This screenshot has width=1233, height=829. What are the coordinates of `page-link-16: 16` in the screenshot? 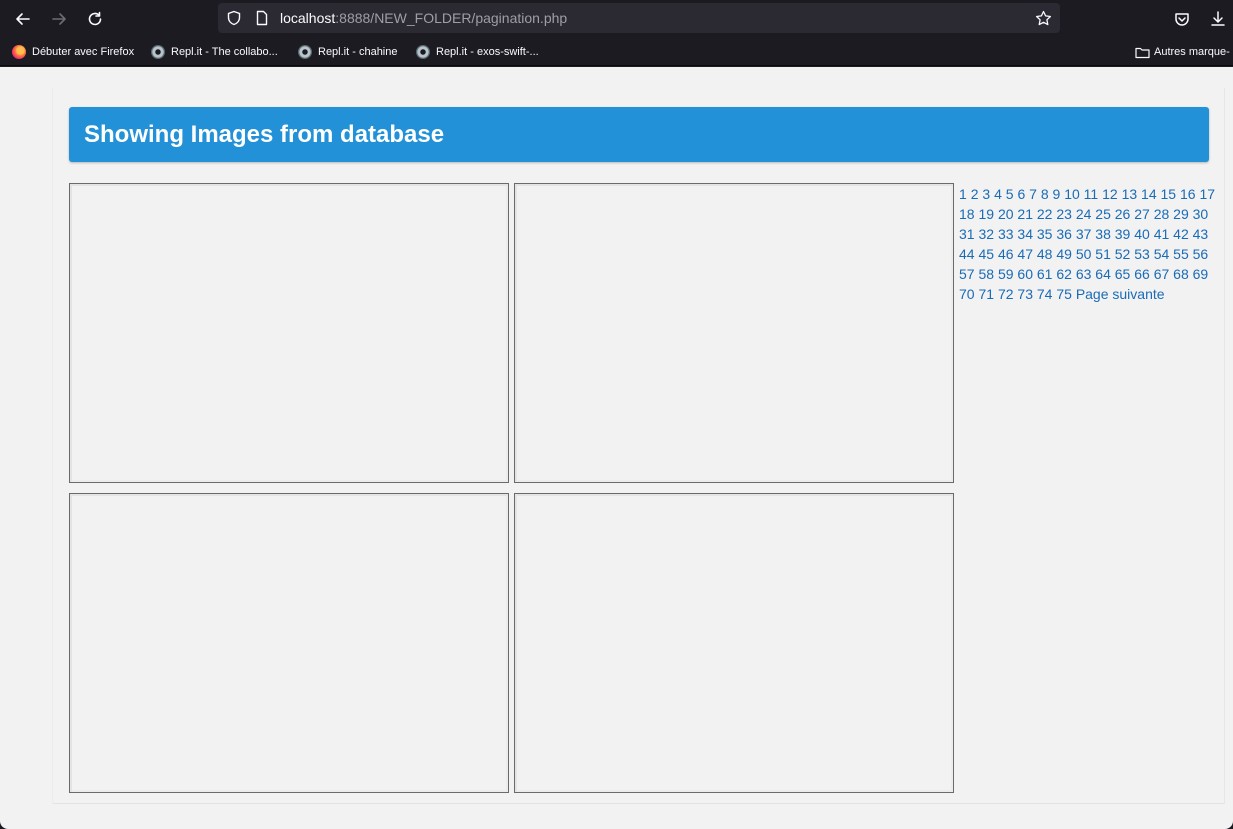 It's located at (1188, 194).